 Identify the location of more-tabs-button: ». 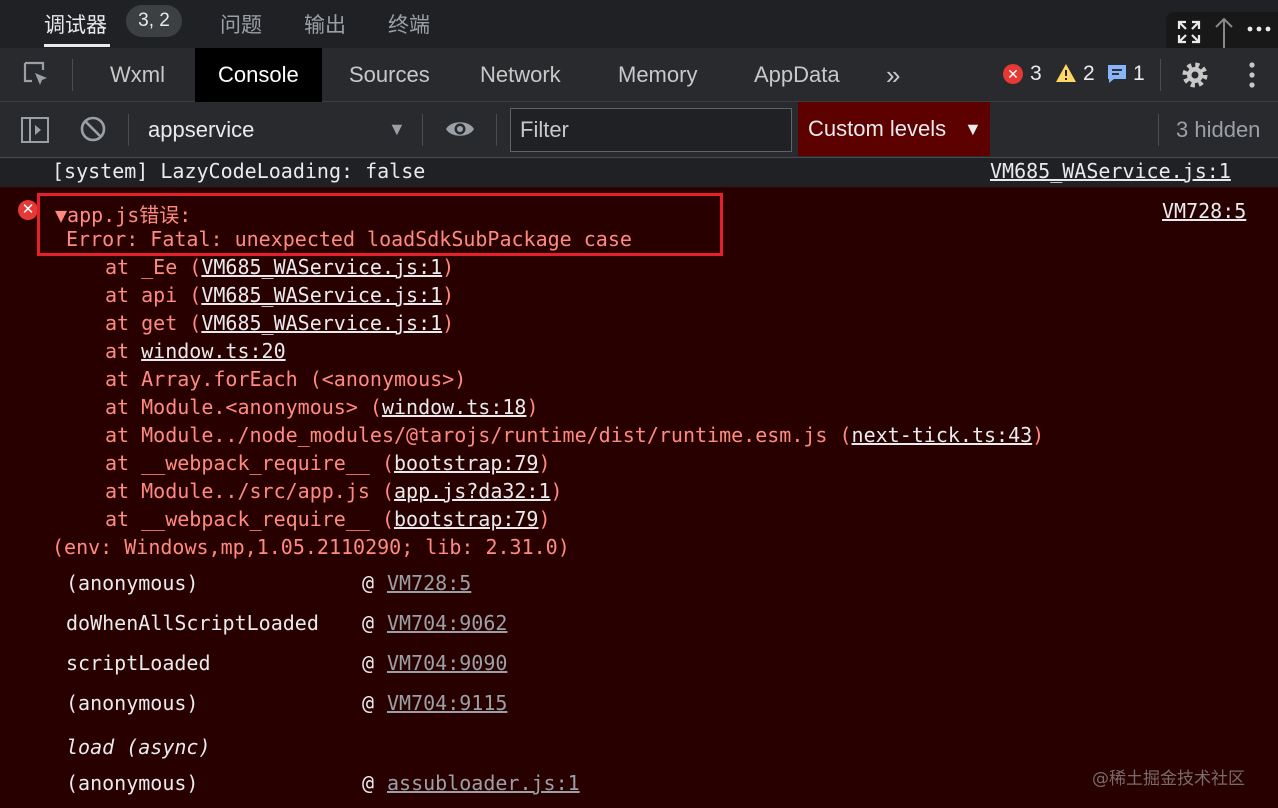
(893, 75).